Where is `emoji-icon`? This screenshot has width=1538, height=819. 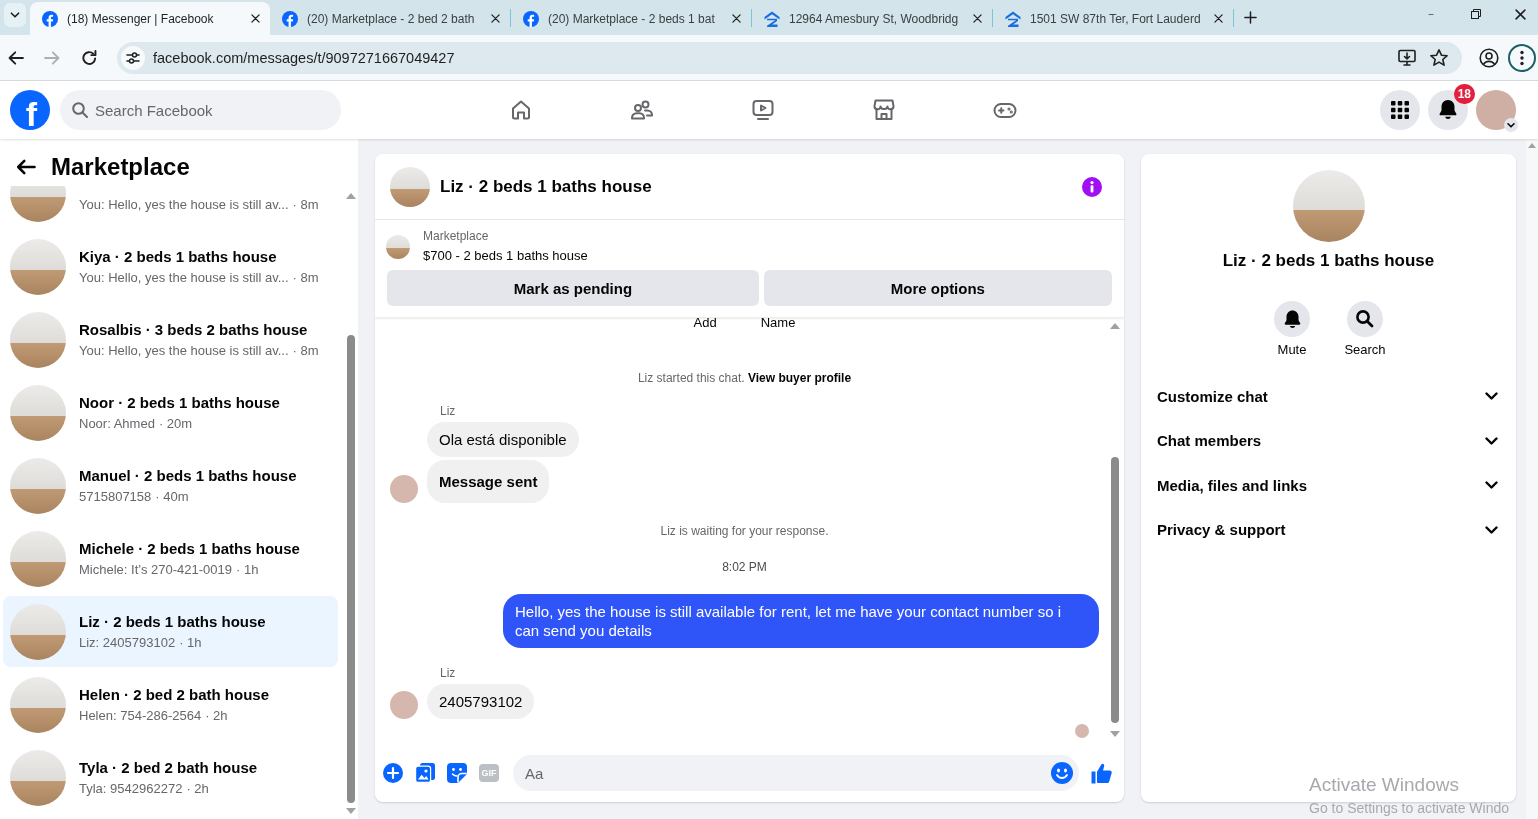
emoji-icon is located at coordinates (1062, 773).